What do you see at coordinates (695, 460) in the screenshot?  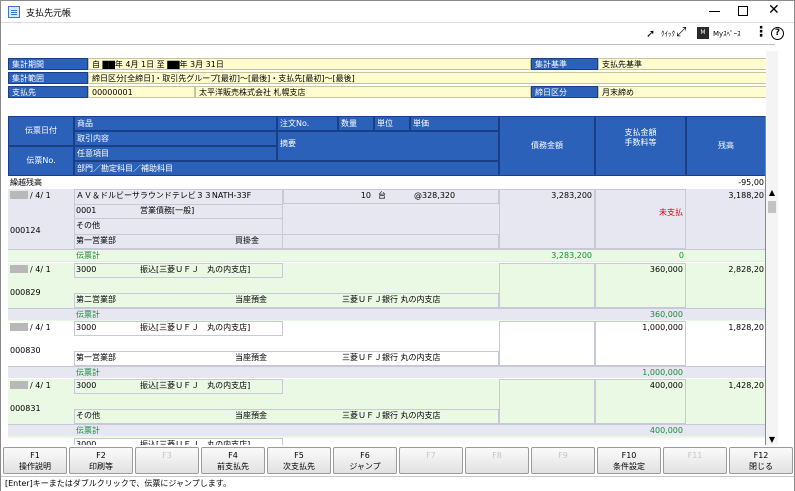 I see `f11-button: F11` at bounding box center [695, 460].